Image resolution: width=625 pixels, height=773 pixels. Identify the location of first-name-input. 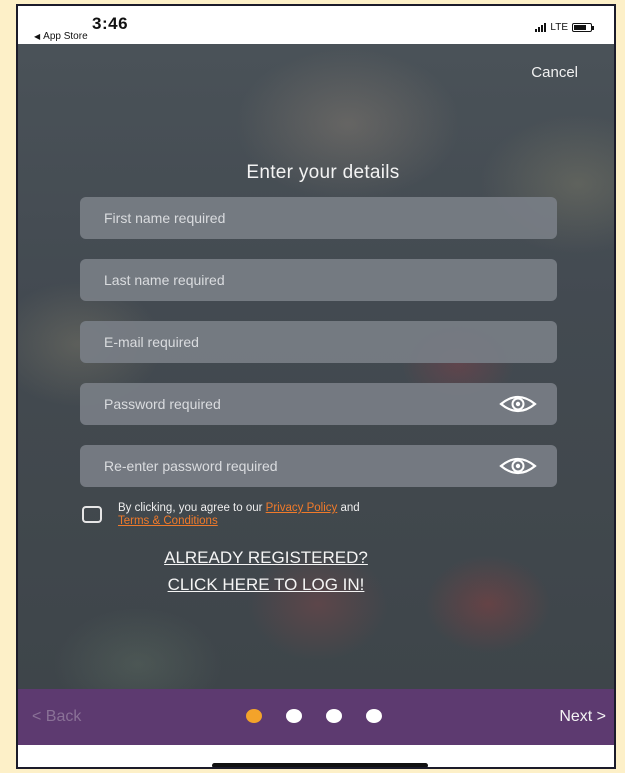
(318, 218).